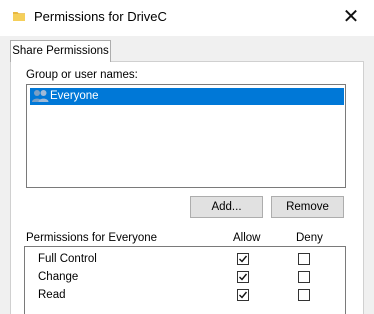 This screenshot has height=314, width=374. What do you see at coordinates (67, 259) in the screenshot?
I see `permission-name: Full Control` at bounding box center [67, 259].